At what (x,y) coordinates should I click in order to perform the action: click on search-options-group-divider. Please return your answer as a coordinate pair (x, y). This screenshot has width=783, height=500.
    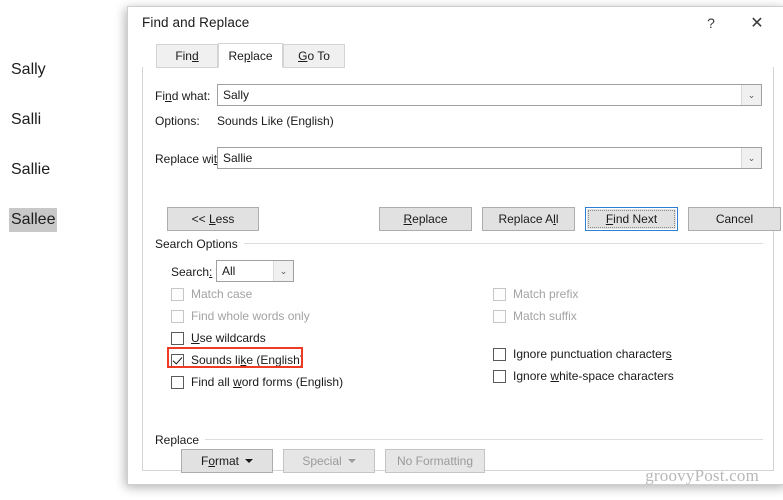
    Looking at the image, I should click on (459, 243).